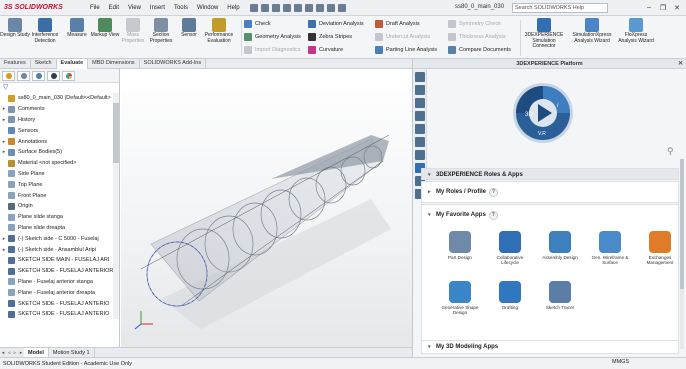  Describe the element at coordinates (59, 228) in the screenshot. I see `tree-item: Plane slide dreapta` at that location.